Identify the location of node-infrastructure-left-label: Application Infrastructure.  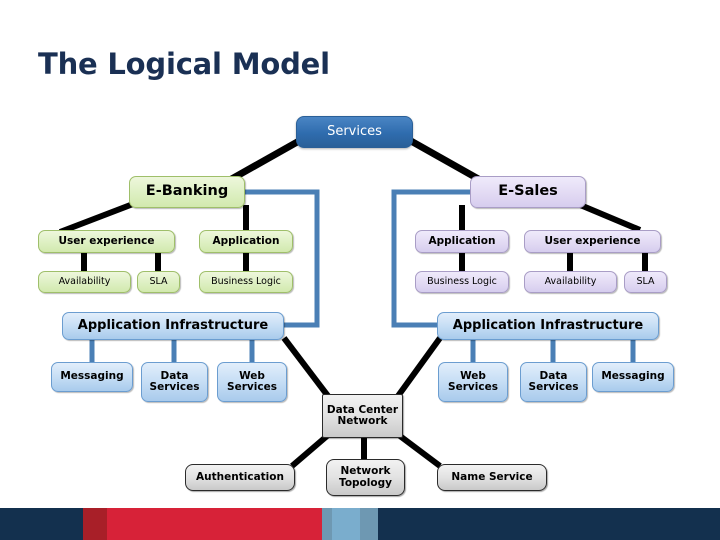
(173, 325).